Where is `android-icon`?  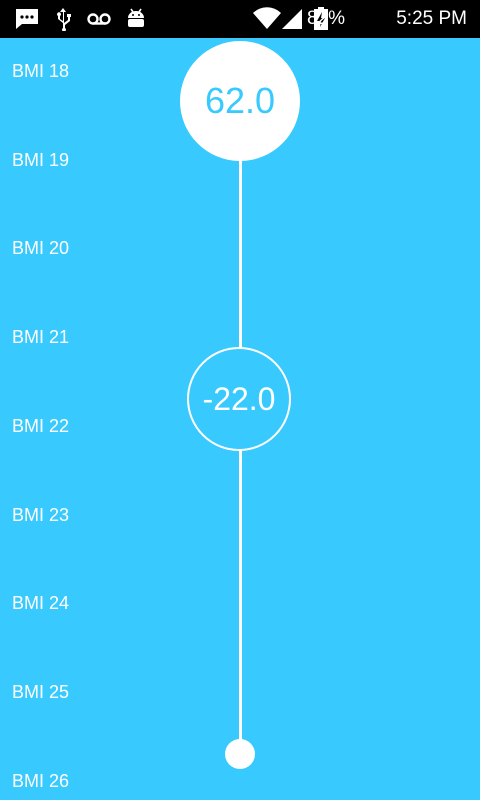 android-icon is located at coordinates (136, 17).